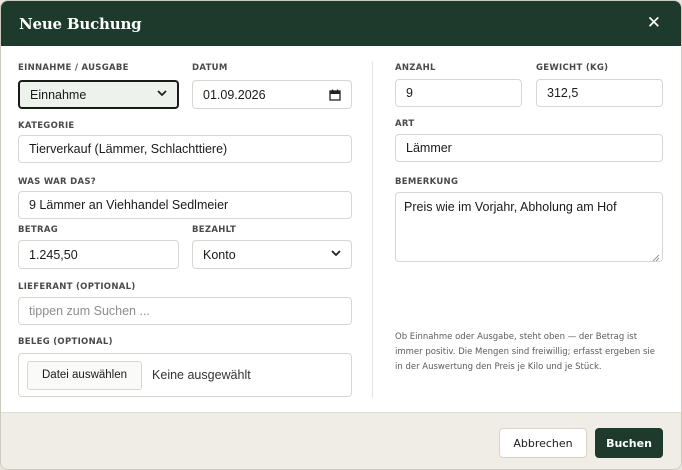 The height and width of the screenshot is (470, 682). I want to click on dialog-title: Neue Buchung, so click(80, 23).